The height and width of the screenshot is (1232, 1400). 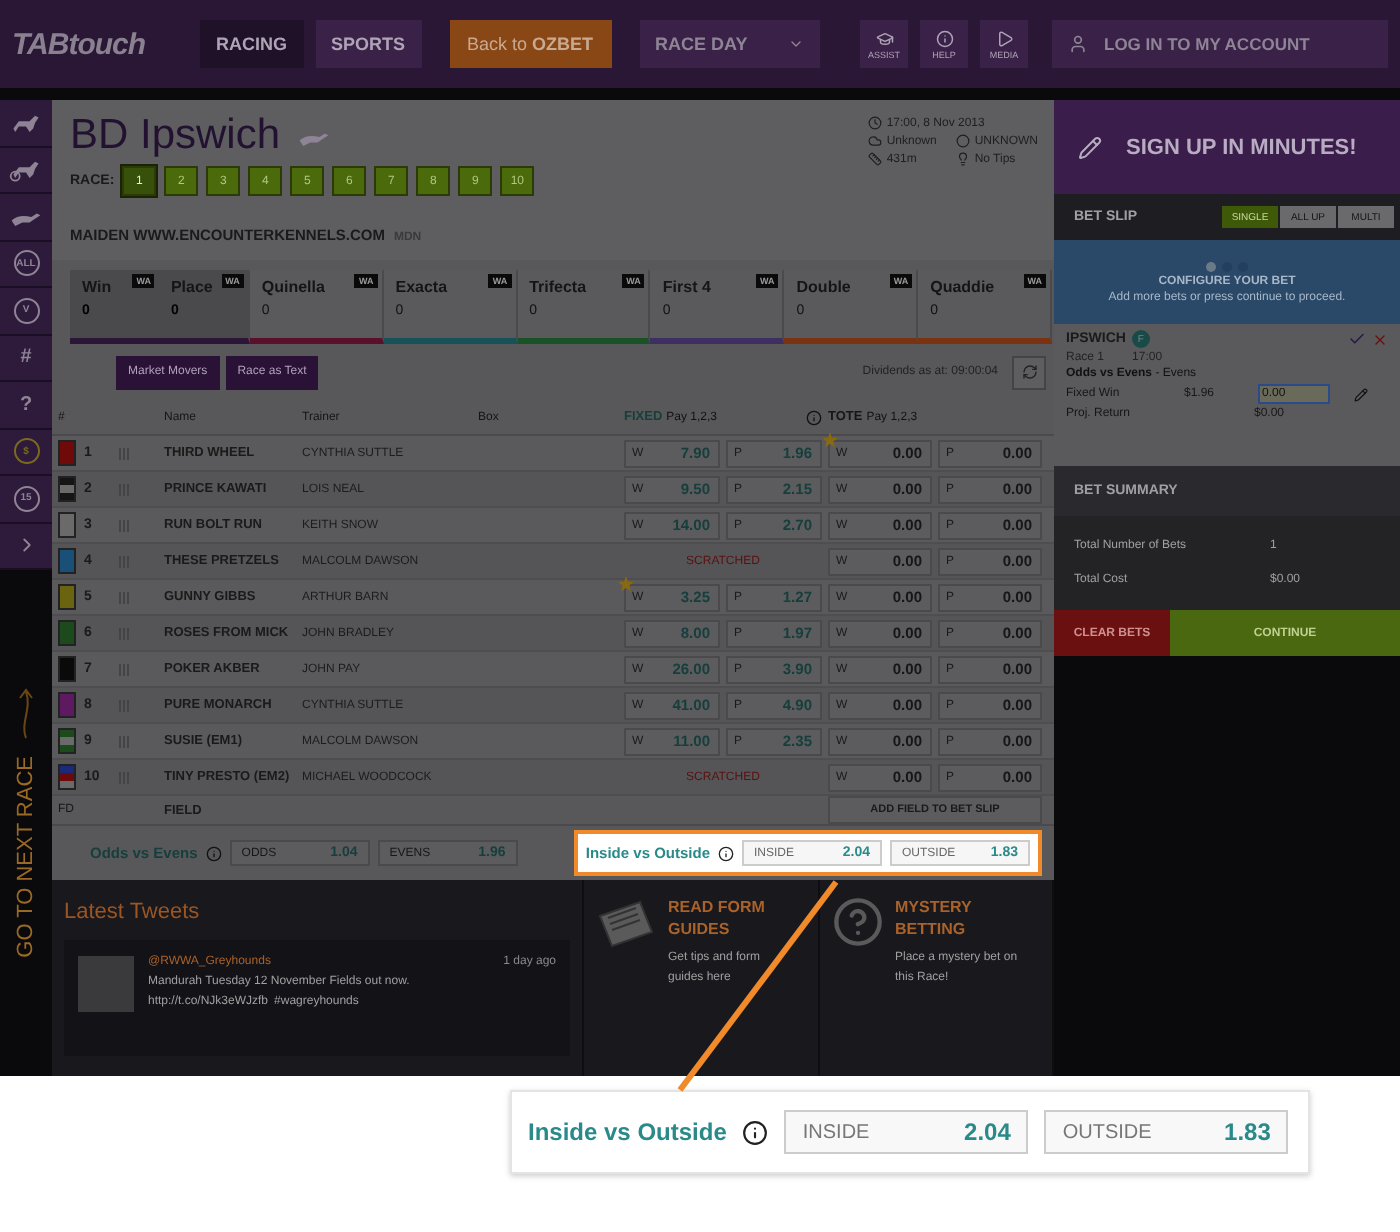 What do you see at coordinates (100, 44) in the screenshot?
I see `logo: TABtouch` at bounding box center [100, 44].